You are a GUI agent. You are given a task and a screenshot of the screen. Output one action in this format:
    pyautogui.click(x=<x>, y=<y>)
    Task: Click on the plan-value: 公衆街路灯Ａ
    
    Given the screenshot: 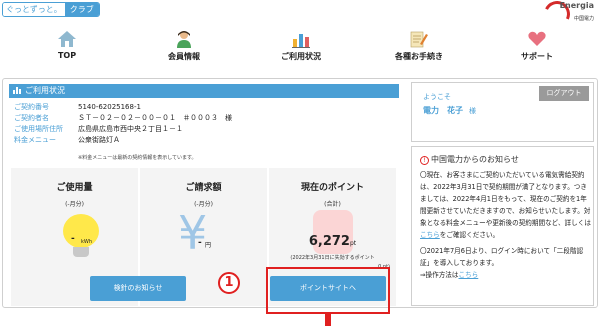 What is the action you would take?
    pyautogui.click(x=99, y=140)
    